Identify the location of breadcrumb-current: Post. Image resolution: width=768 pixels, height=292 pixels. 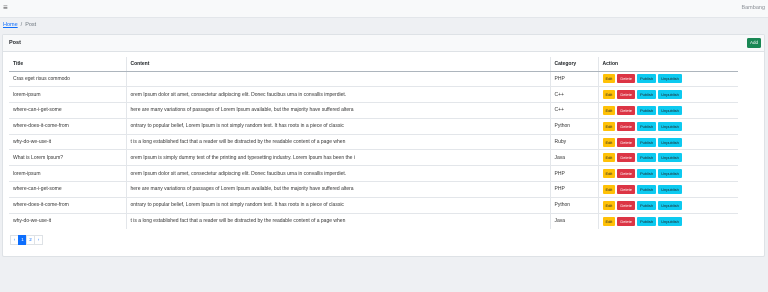
(31, 25).